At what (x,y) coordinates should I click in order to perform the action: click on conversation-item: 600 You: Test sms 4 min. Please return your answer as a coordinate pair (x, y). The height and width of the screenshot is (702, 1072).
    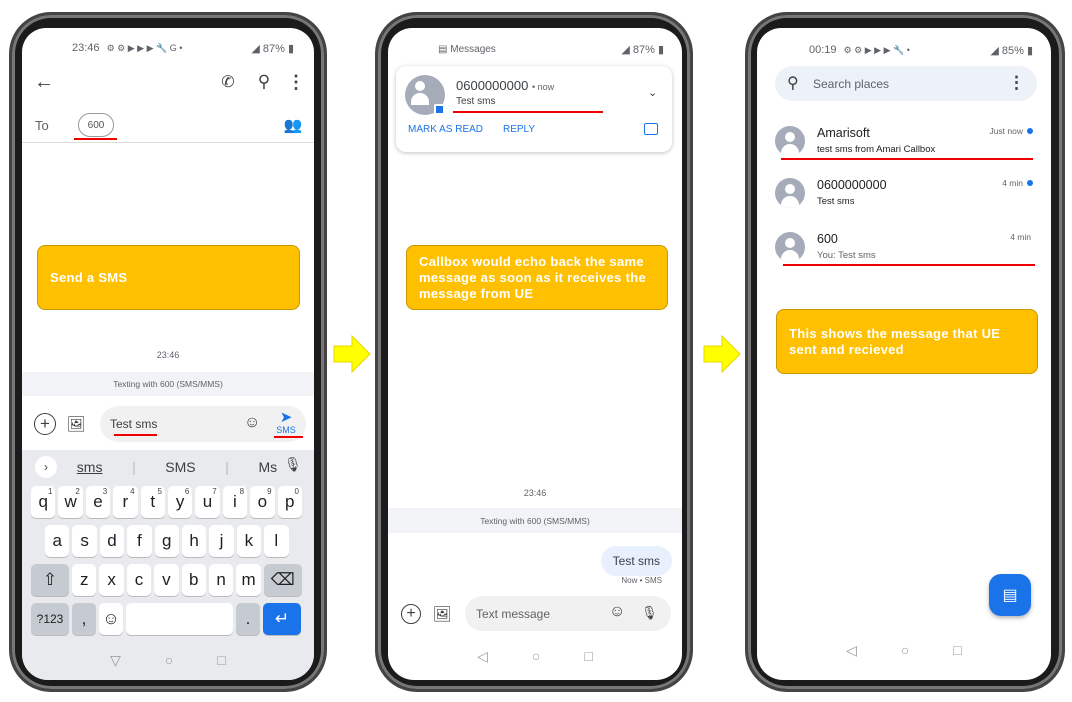
    Looking at the image, I should click on (904, 253).